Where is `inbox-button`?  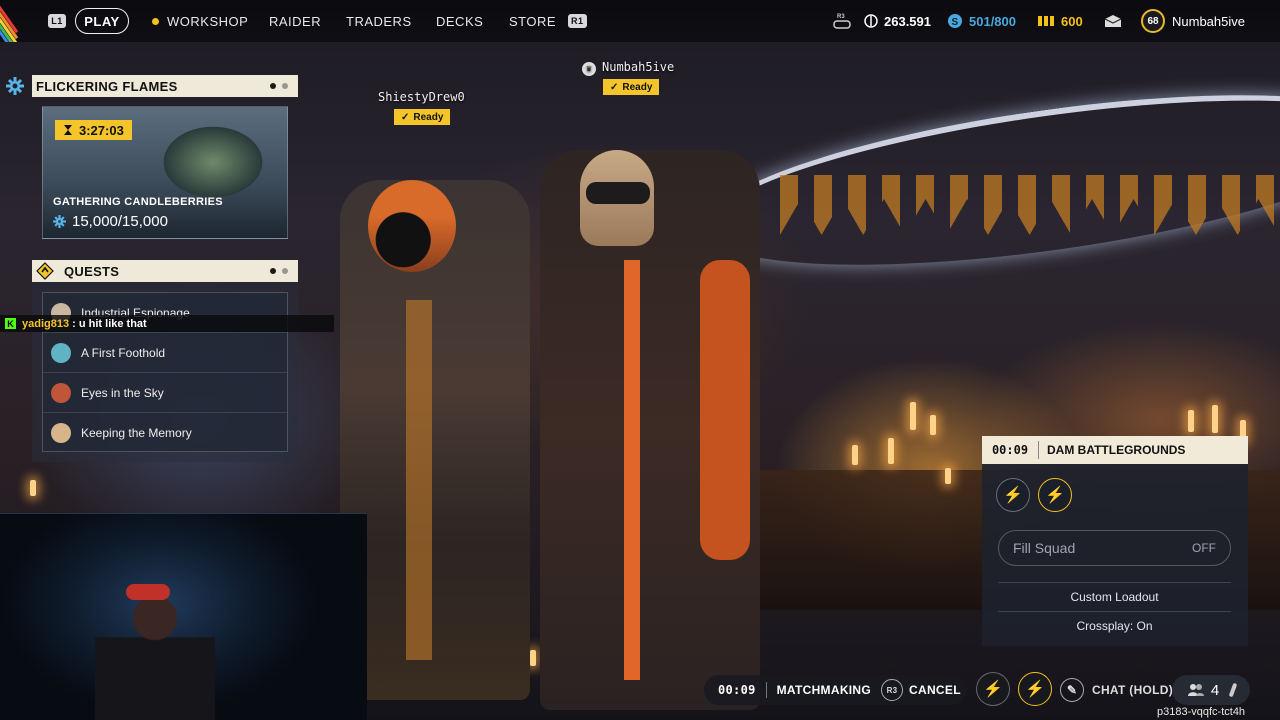 inbox-button is located at coordinates (1113, 21).